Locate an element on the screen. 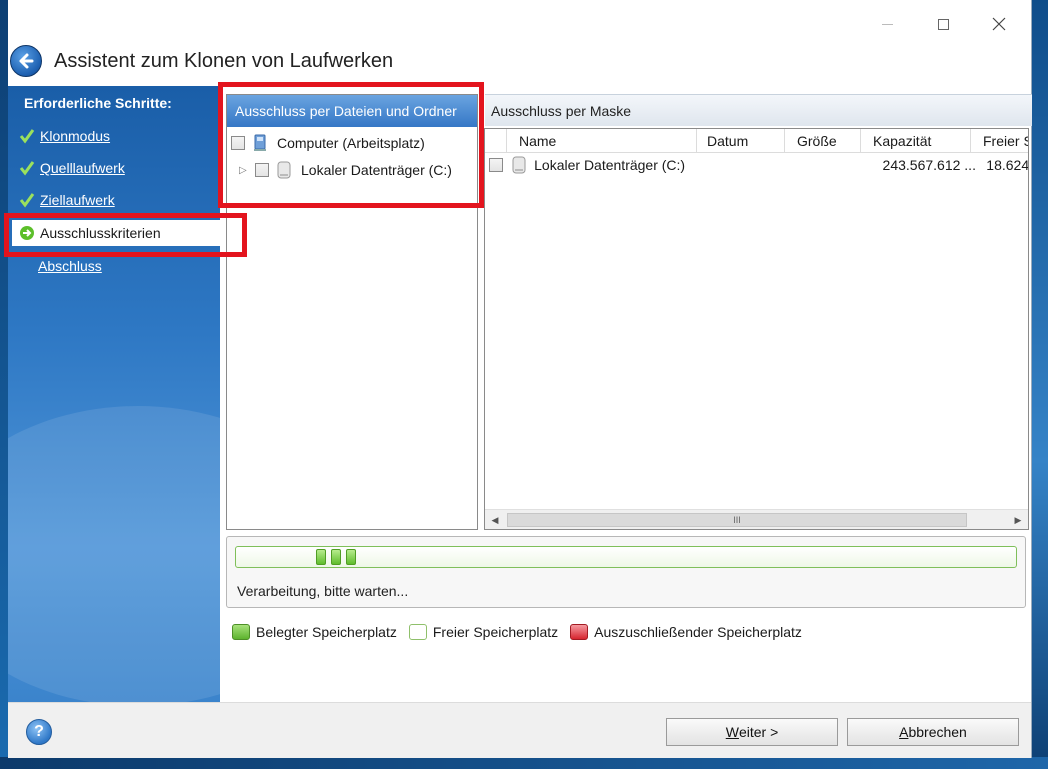  column-header-kapazitaet: Kapazität is located at coordinates (916, 141).